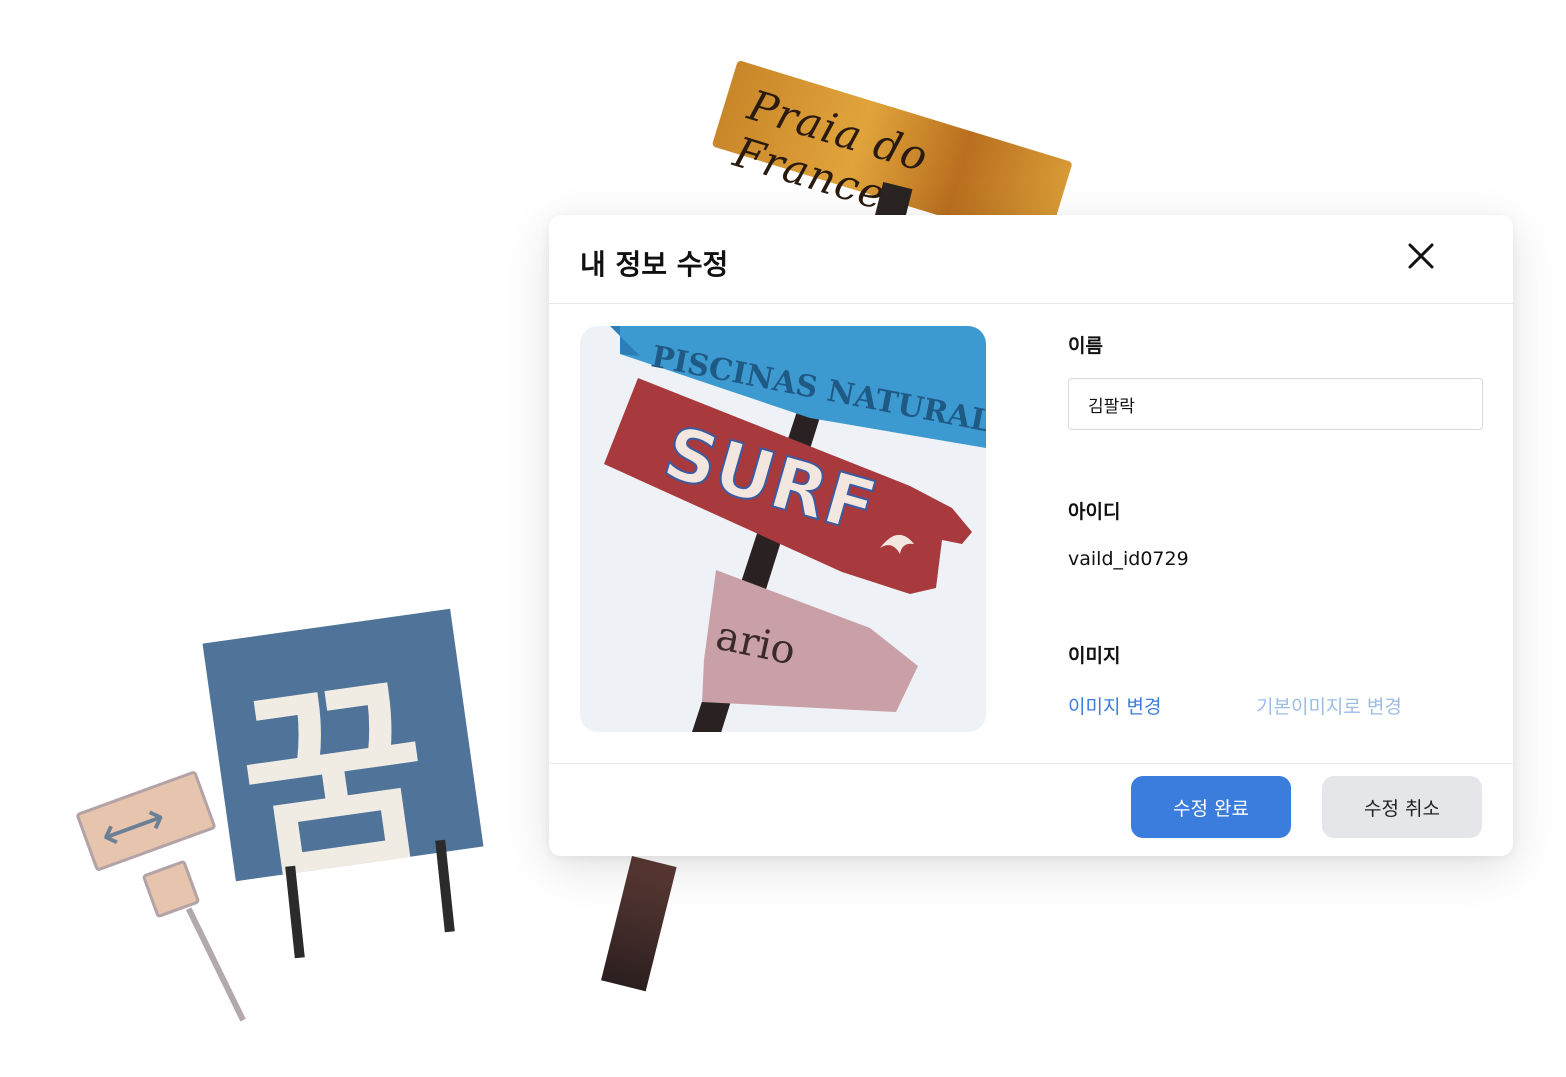 This screenshot has width=1566, height=1077. Describe the element at coordinates (1128, 559) in the screenshot. I see `id-value: vaild_id0729` at that location.